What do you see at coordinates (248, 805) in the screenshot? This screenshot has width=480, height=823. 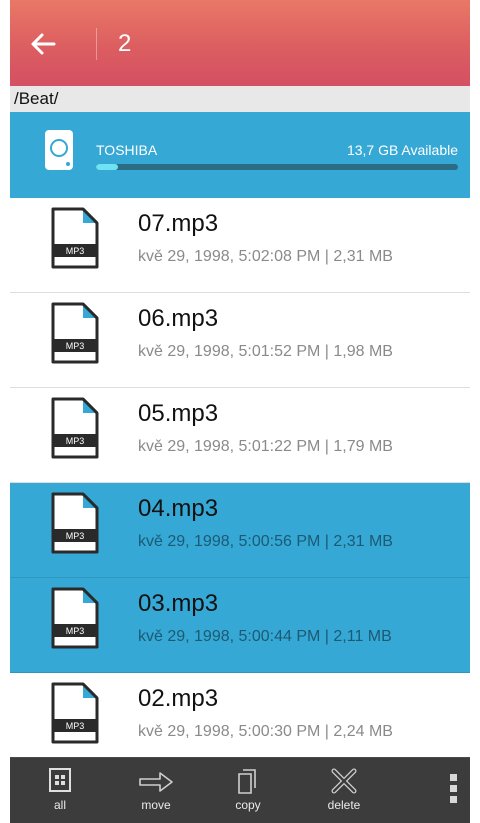 I see `copy-label: copy` at bounding box center [248, 805].